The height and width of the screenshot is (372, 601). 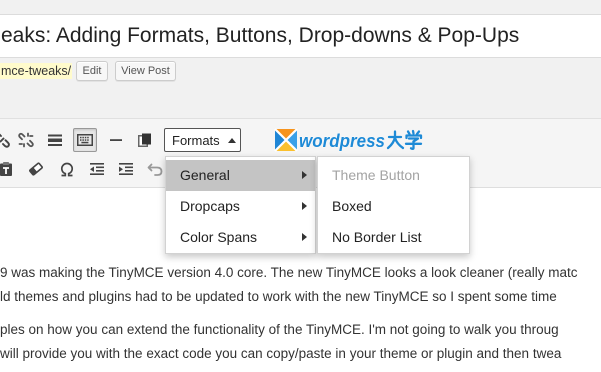 I want to click on toolbar-toggle-icon, so click(x=85, y=140).